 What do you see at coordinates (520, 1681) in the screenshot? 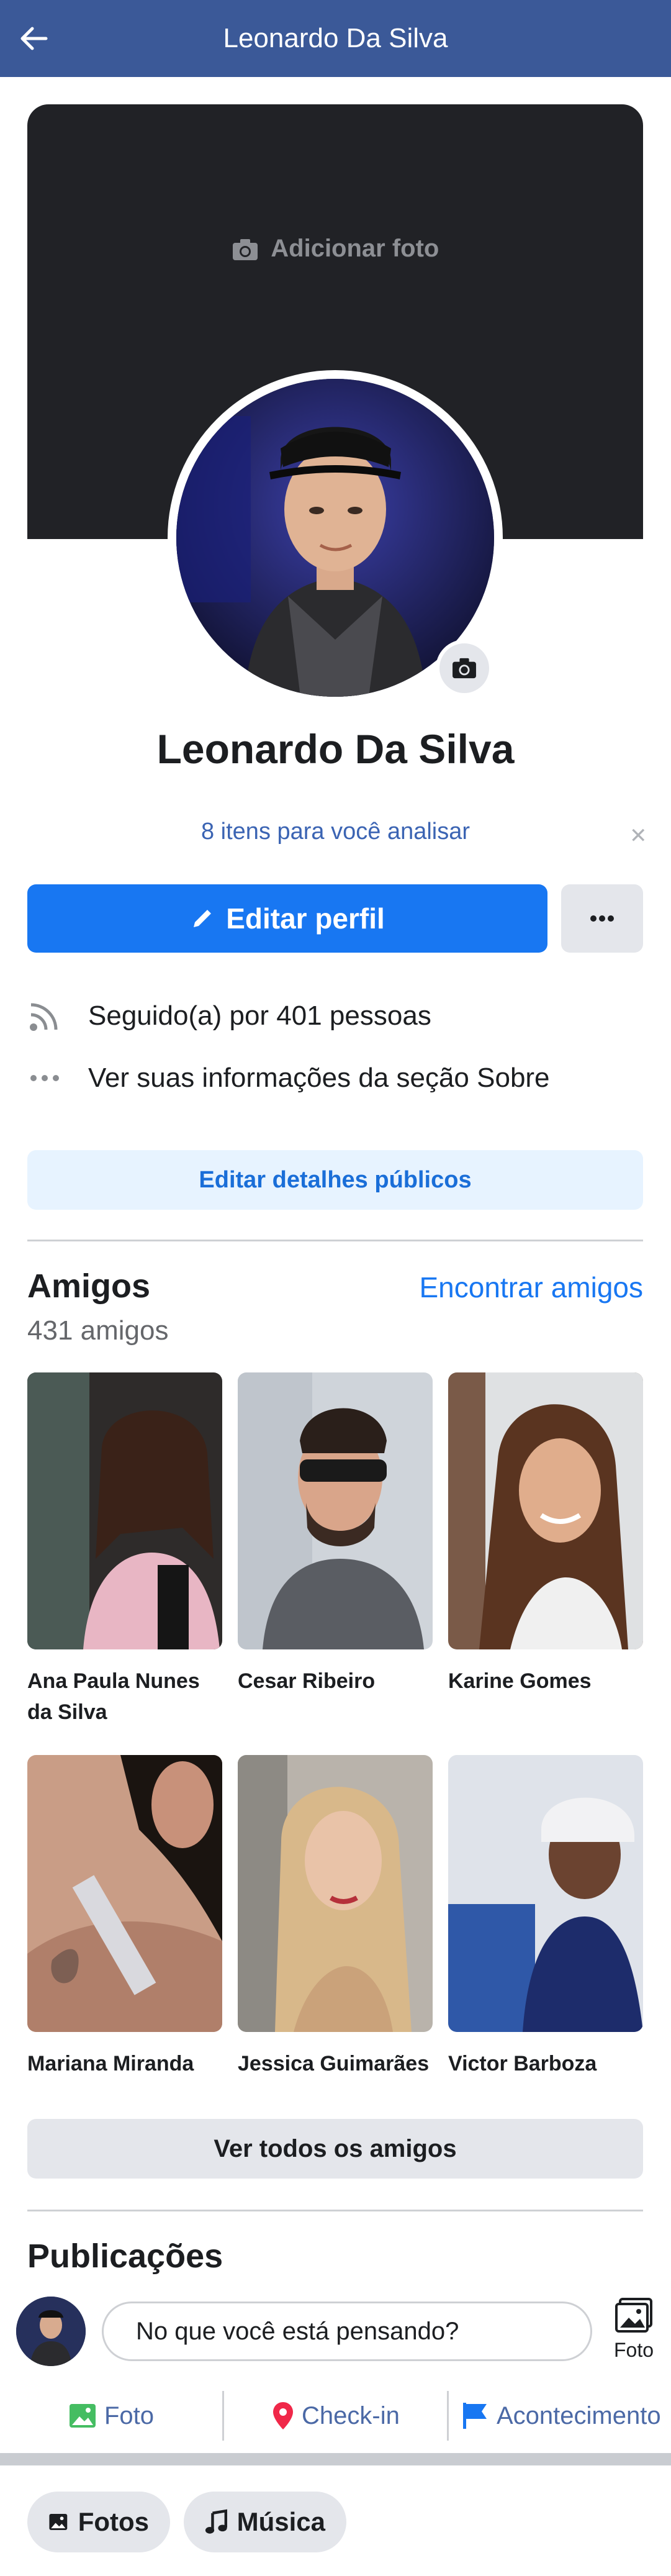
I see `friend-name: Karine Gomes` at bounding box center [520, 1681].